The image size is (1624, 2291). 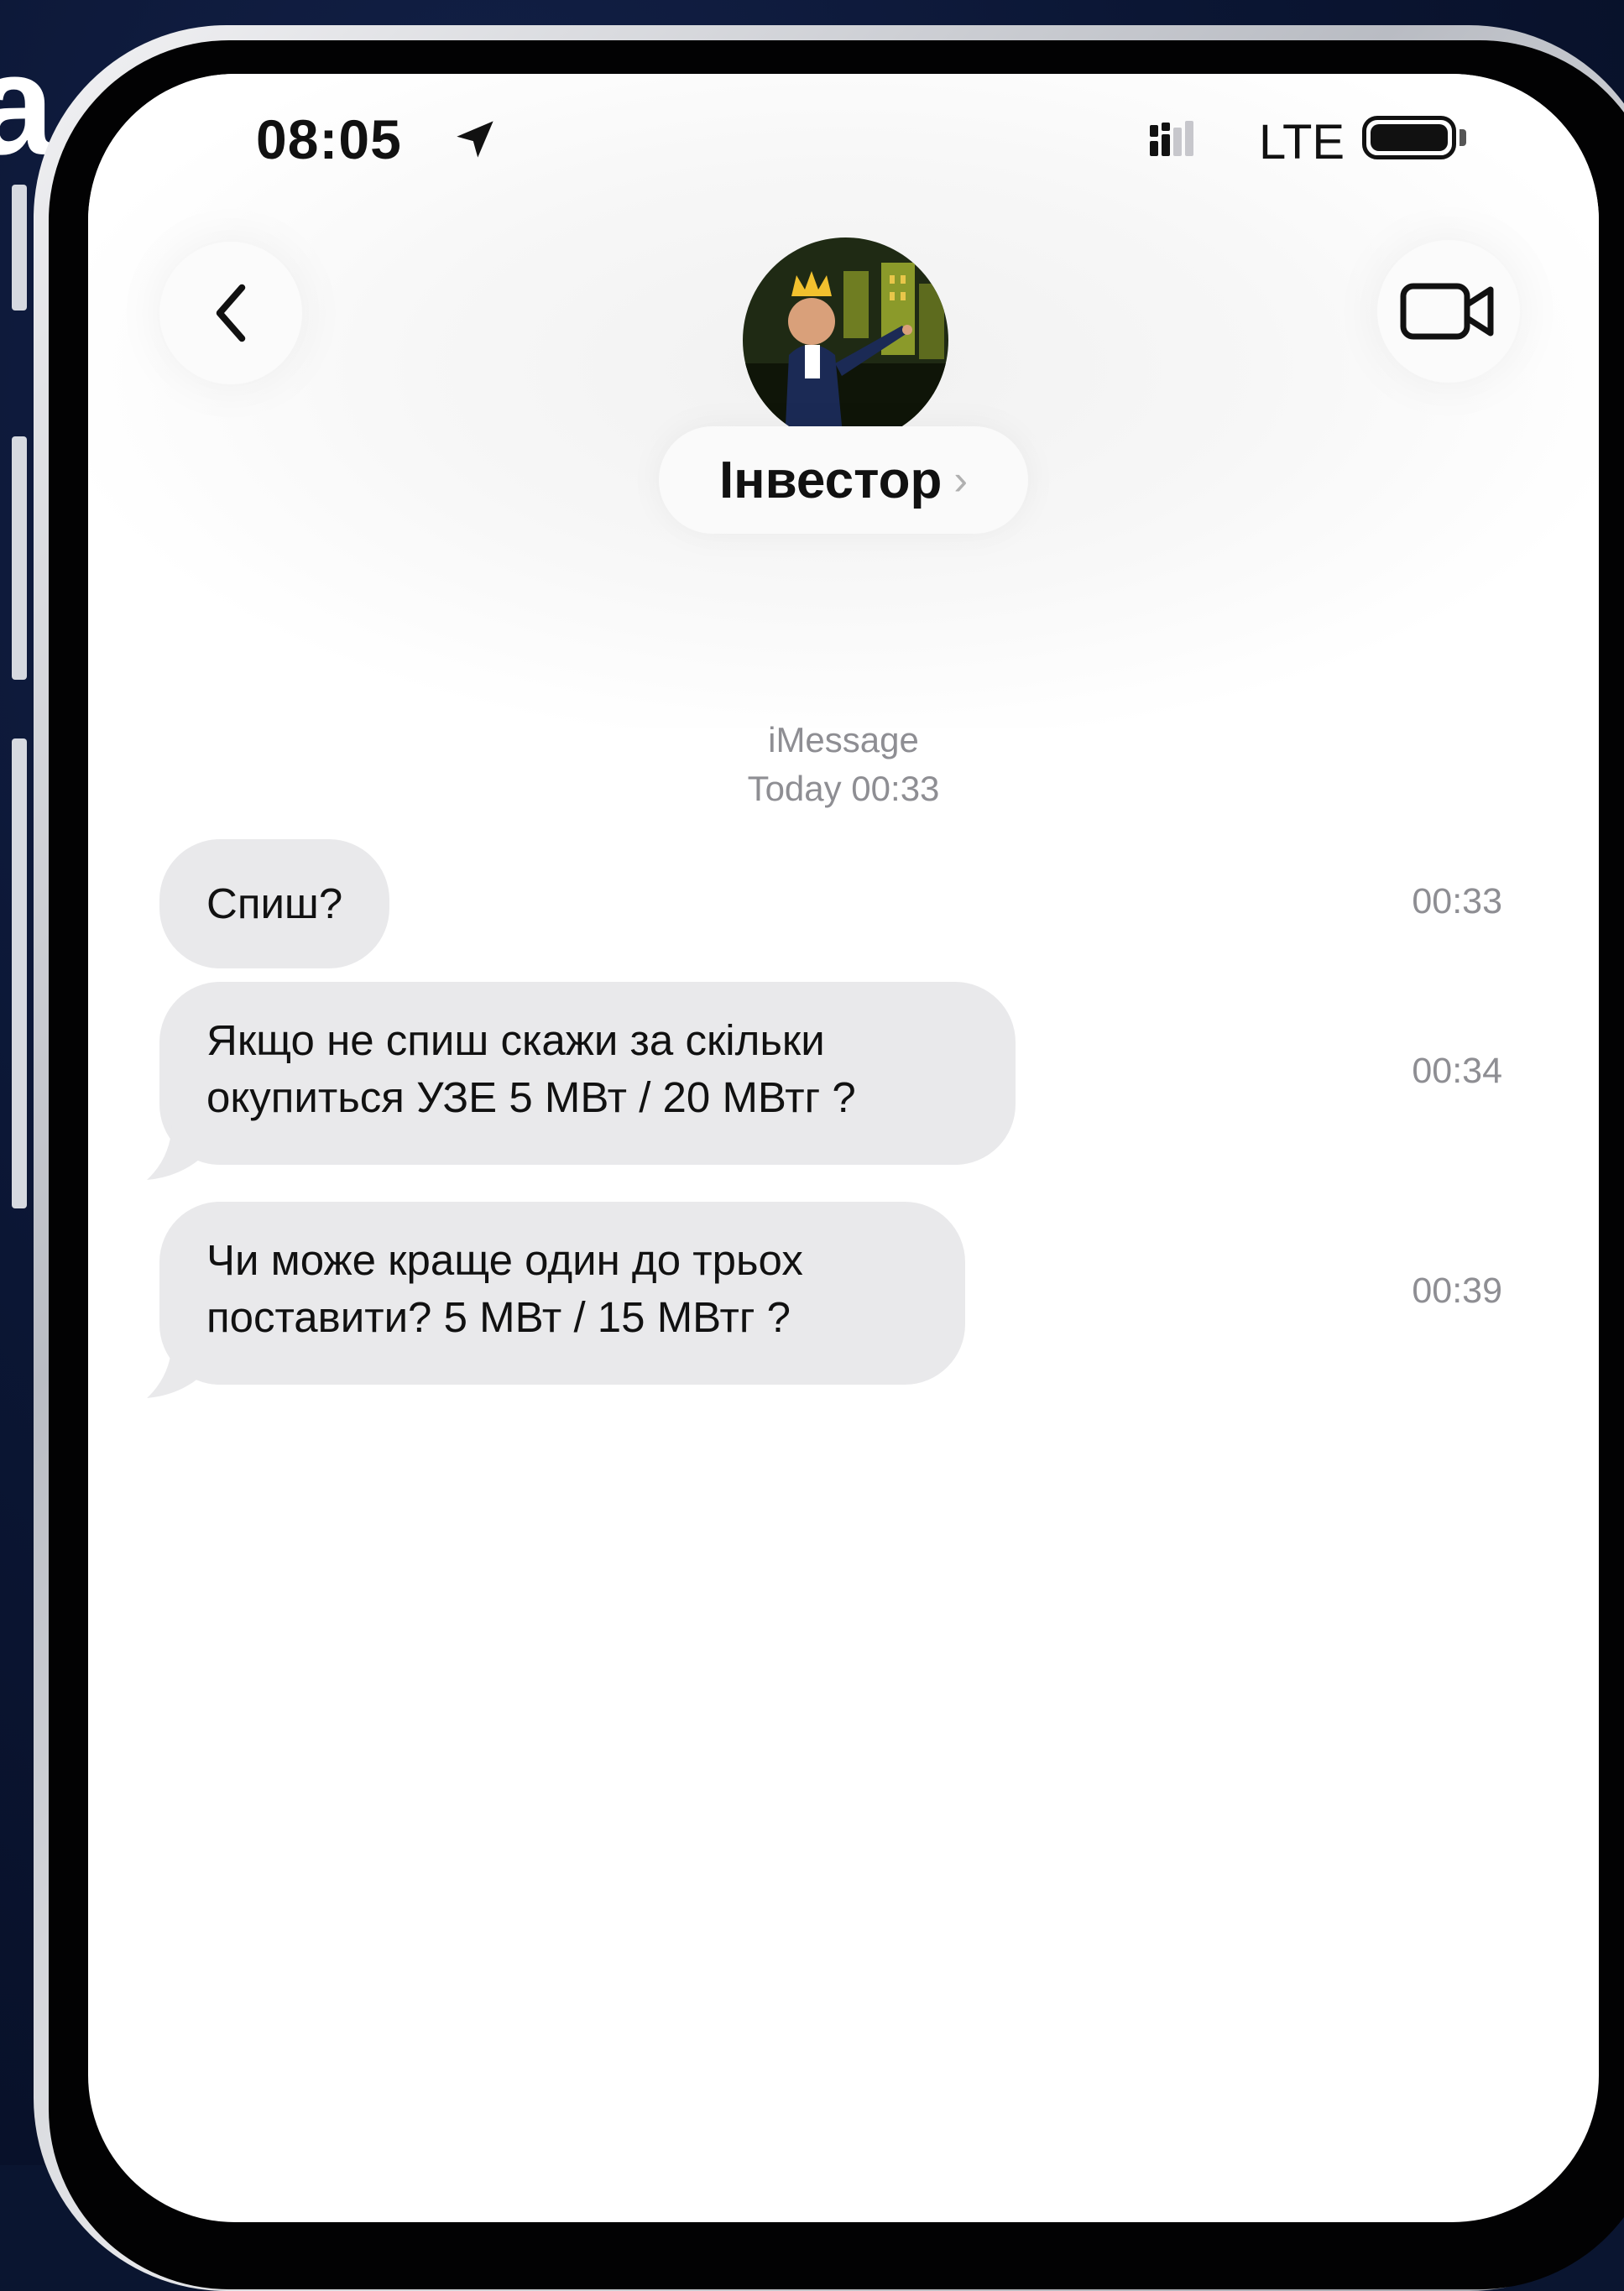 I want to click on status-time: 08:05, so click(x=329, y=139).